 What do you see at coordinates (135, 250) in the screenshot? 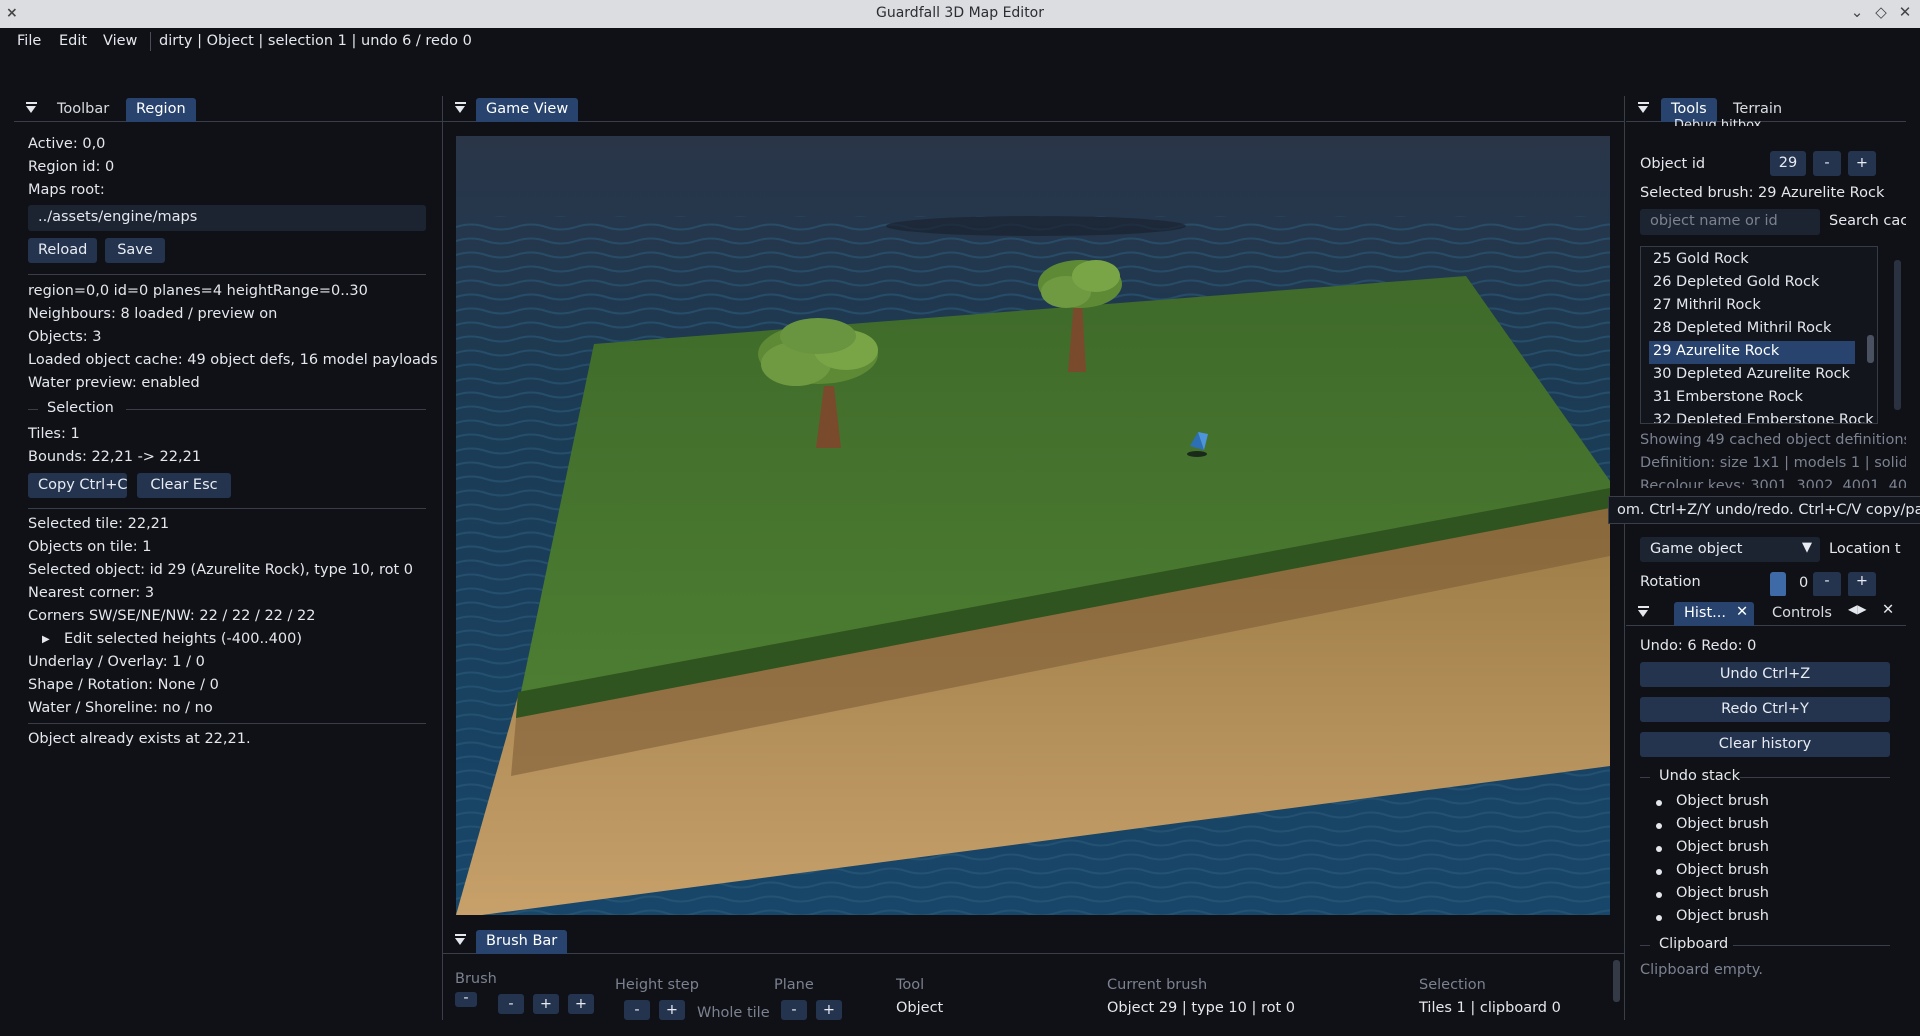
I see `save-button: Save` at bounding box center [135, 250].